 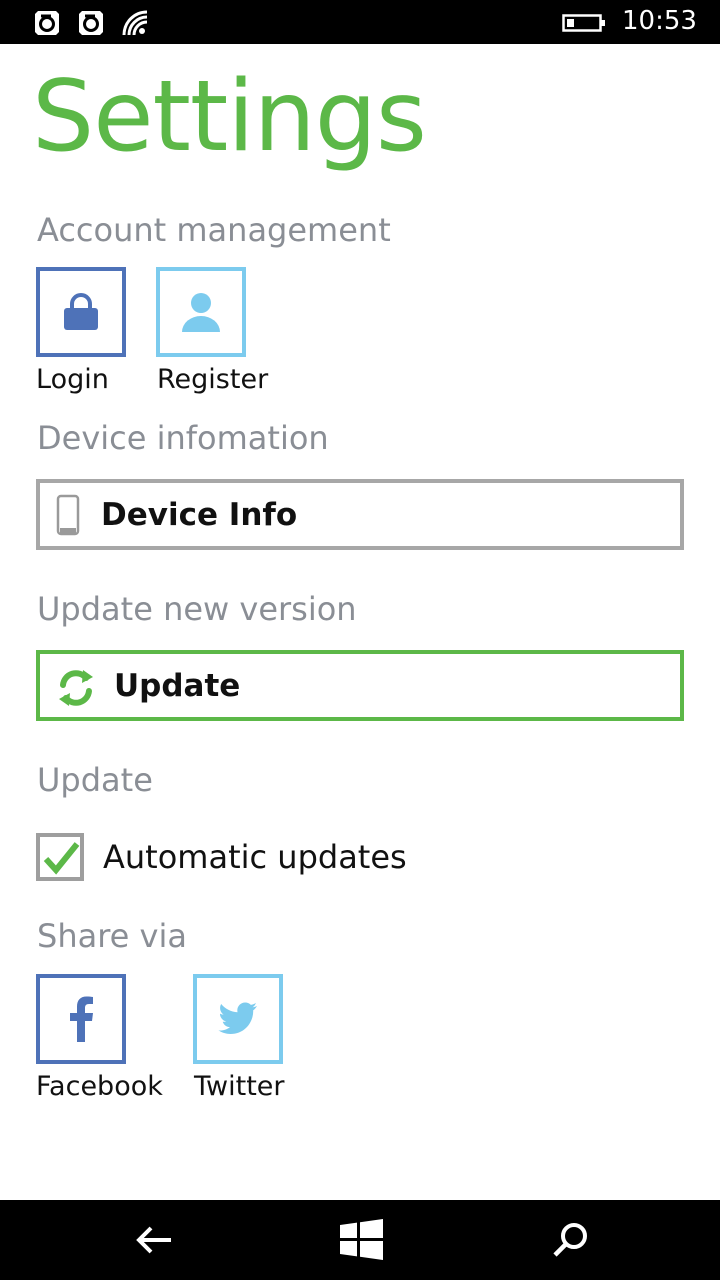 What do you see at coordinates (360, 685) in the screenshot?
I see `update-button: Update` at bounding box center [360, 685].